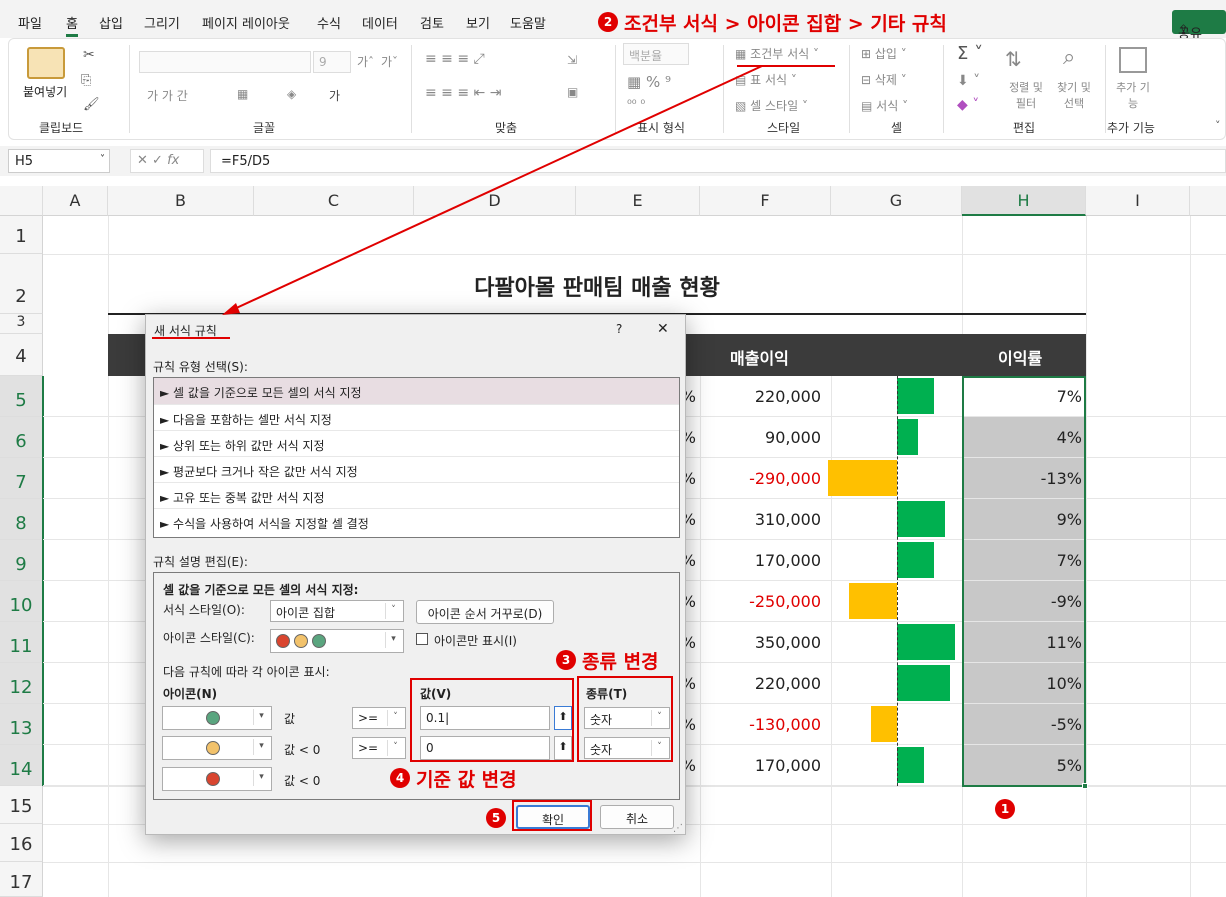  What do you see at coordinates (400, 778) in the screenshot?
I see `step-4-badge: 4` at bounding box center [400, 778].